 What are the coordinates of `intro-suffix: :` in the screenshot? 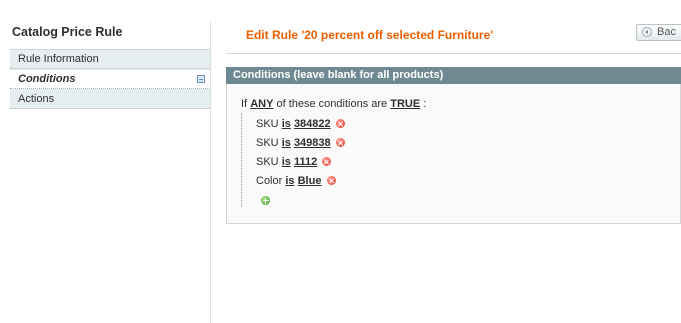 It's located at (425, 104).